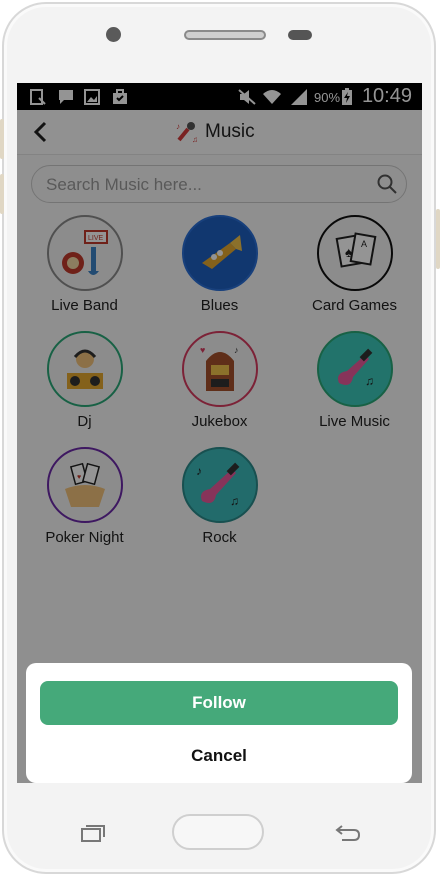 The height and width of the screenshot is (878, 440). I want to click on action-sheet: Follow Cancel, so click(219, 723).